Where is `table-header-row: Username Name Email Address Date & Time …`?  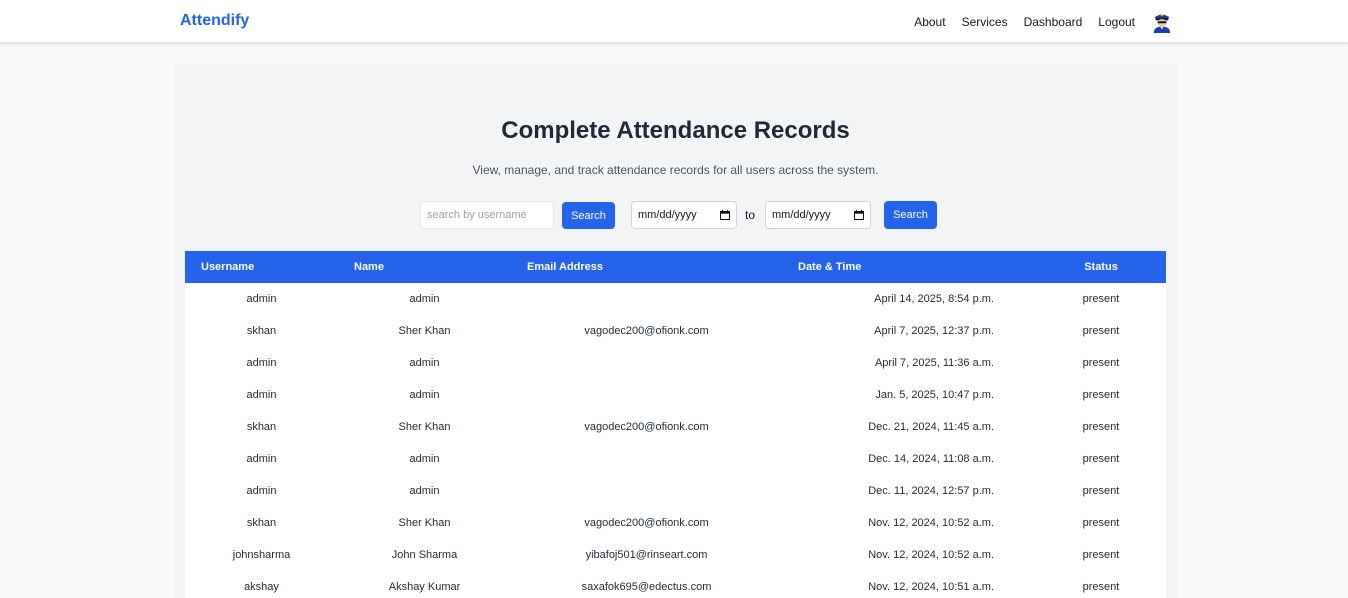 table-header-row: Username Name Email Address Date & Time … is located at coordinates (675, 267).